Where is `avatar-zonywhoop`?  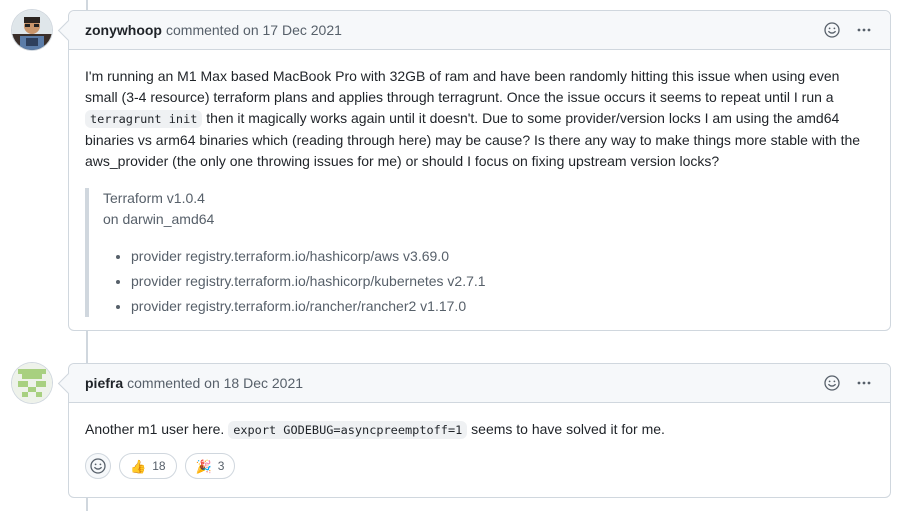 avatar-zonywhoop is located at coordinates (32, 30).